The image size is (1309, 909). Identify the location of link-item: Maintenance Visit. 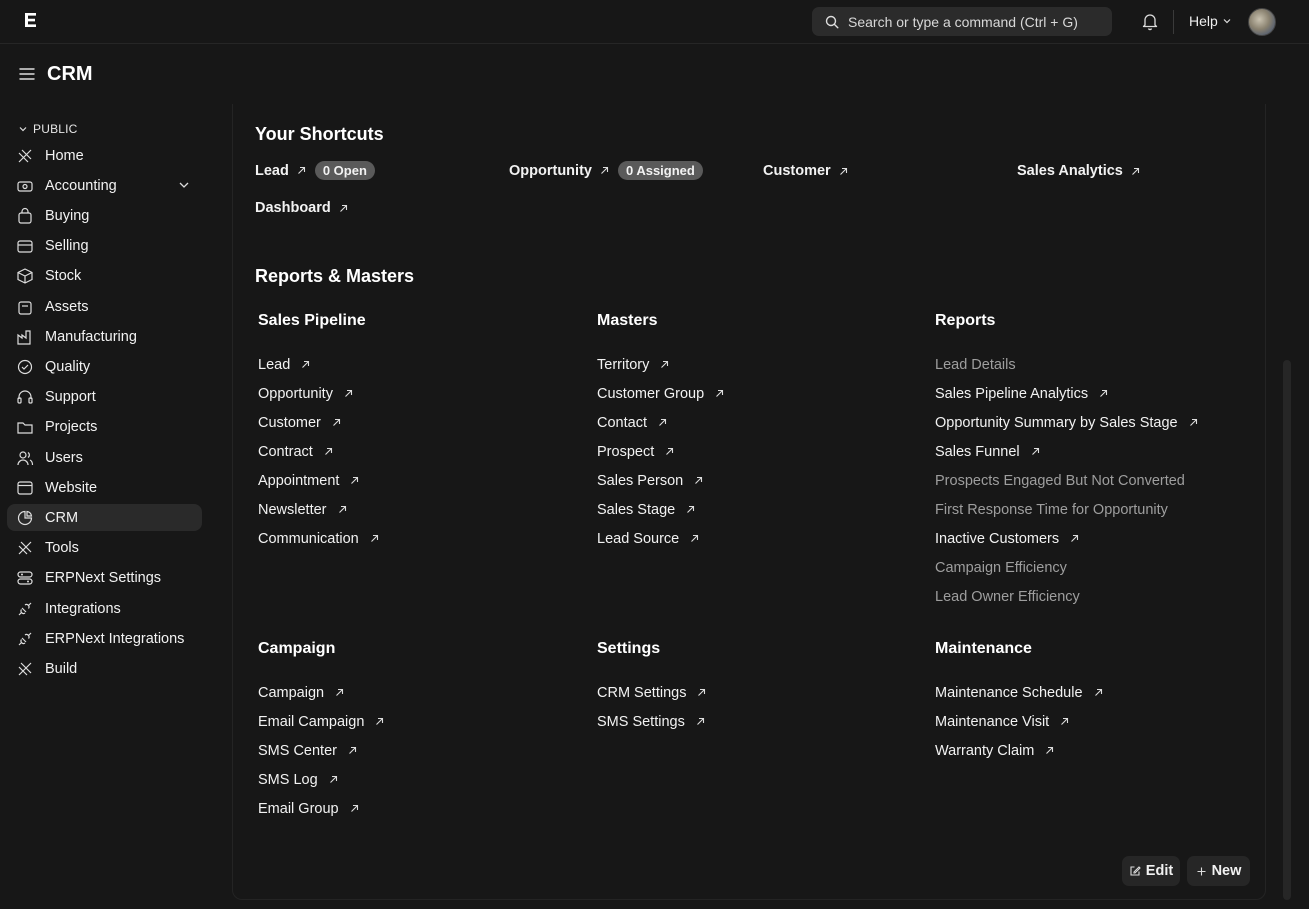
(1095, 721).